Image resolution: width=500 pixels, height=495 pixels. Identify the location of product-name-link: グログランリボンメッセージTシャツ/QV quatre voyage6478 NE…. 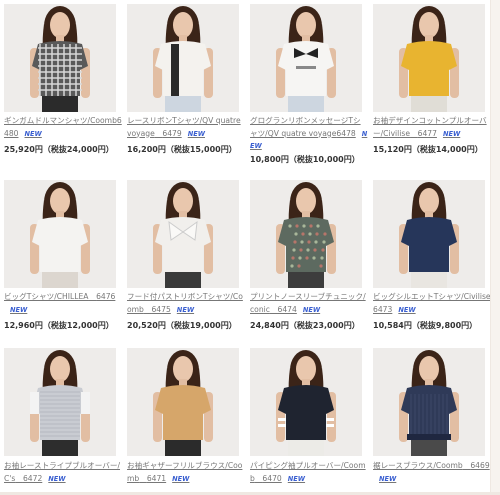
(309, 134).